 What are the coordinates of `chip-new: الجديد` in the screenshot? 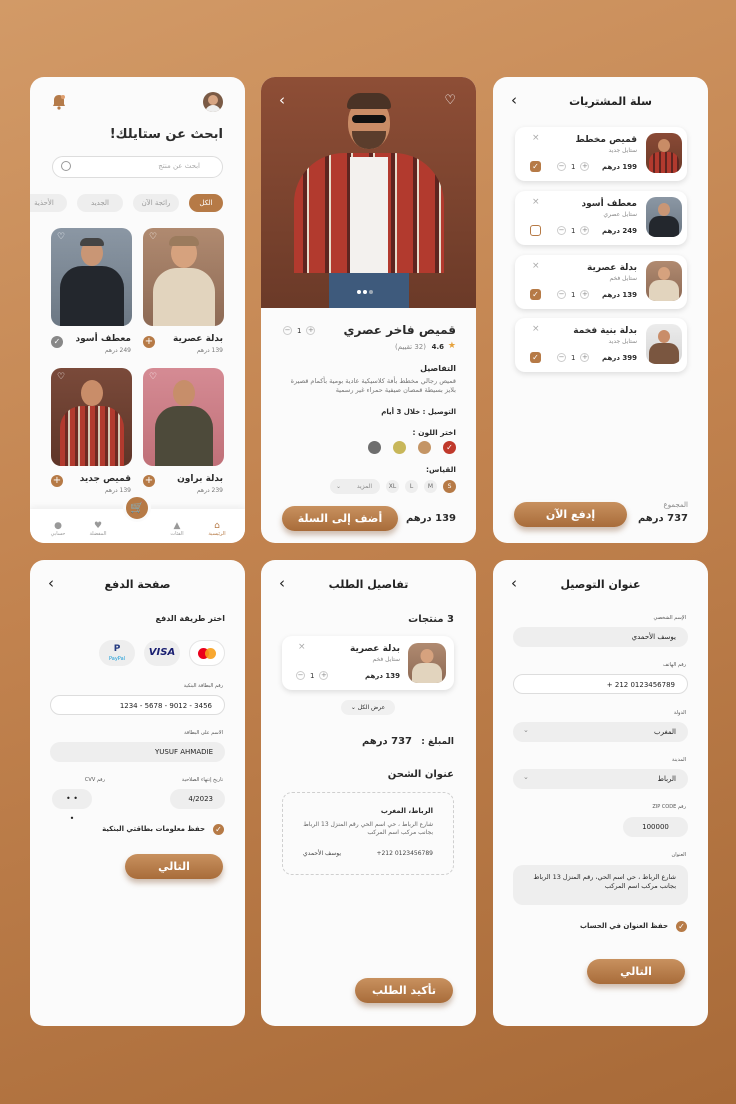 It's located at (100, 203).